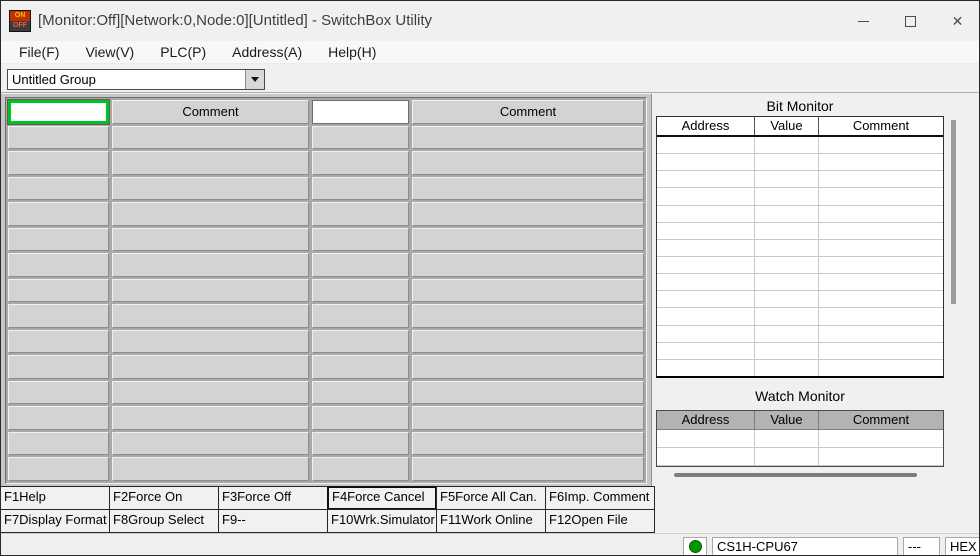 This screenshot has width=980, height=556. I want to click on vertical-scrollbar, so click(953, 289).